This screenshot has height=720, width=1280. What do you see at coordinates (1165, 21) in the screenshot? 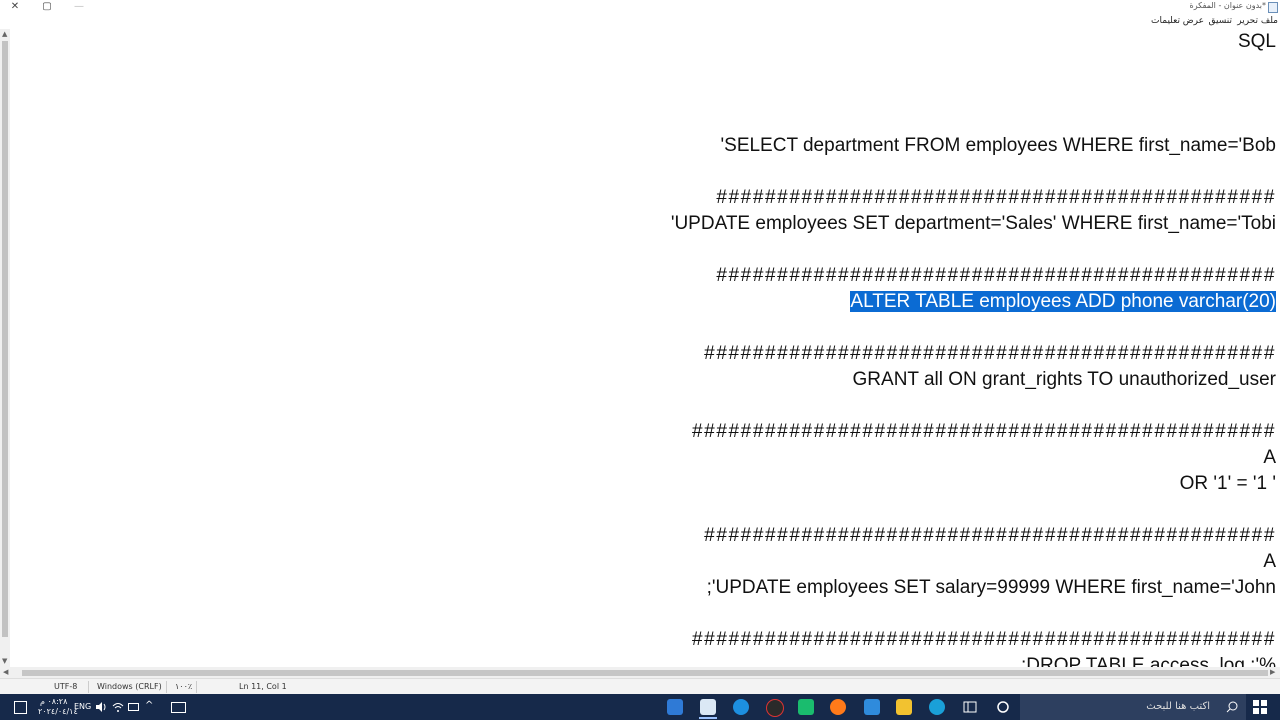
I see `menu-help: تعليمات` at bounding box center [1165, 21].